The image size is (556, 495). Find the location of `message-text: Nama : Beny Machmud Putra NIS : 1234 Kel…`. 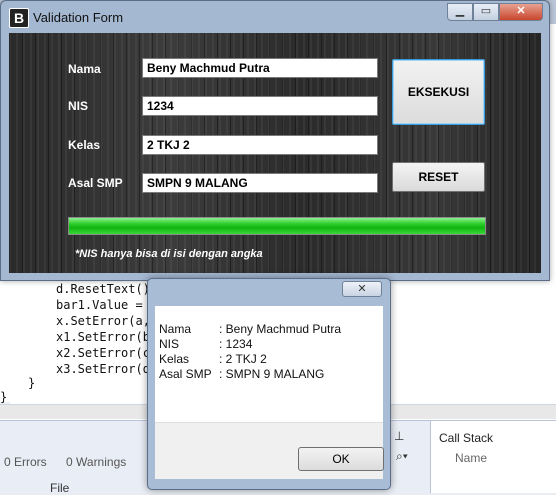

message-text: Nama : Beny Machmud Putra NIS : 1234 Kel… is located at coordinates (250, 352).